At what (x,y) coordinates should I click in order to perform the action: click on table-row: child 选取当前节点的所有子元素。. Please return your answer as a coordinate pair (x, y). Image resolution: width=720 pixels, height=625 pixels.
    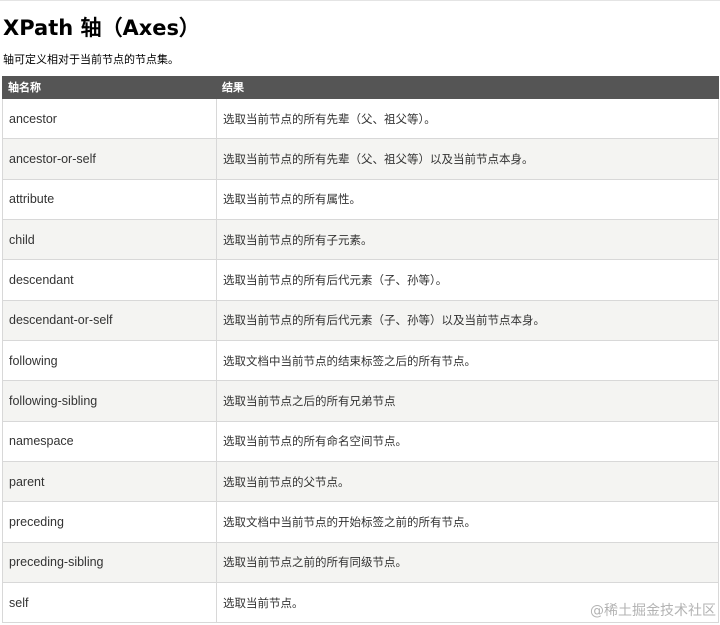
    Looking at the image, I should click on (360, 240).